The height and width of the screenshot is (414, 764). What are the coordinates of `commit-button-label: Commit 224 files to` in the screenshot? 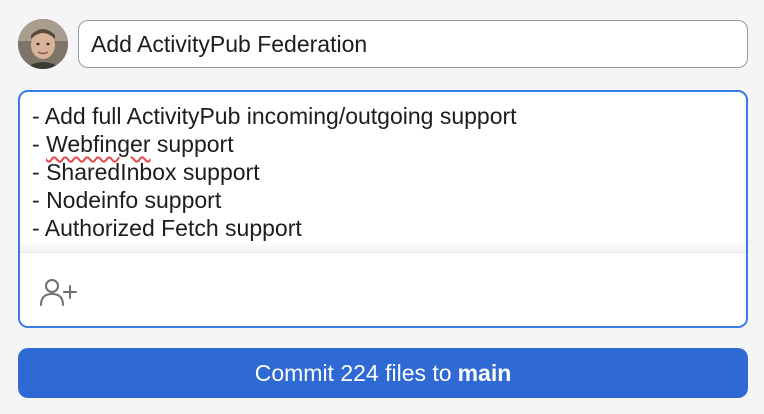 It's located at (353, 372).